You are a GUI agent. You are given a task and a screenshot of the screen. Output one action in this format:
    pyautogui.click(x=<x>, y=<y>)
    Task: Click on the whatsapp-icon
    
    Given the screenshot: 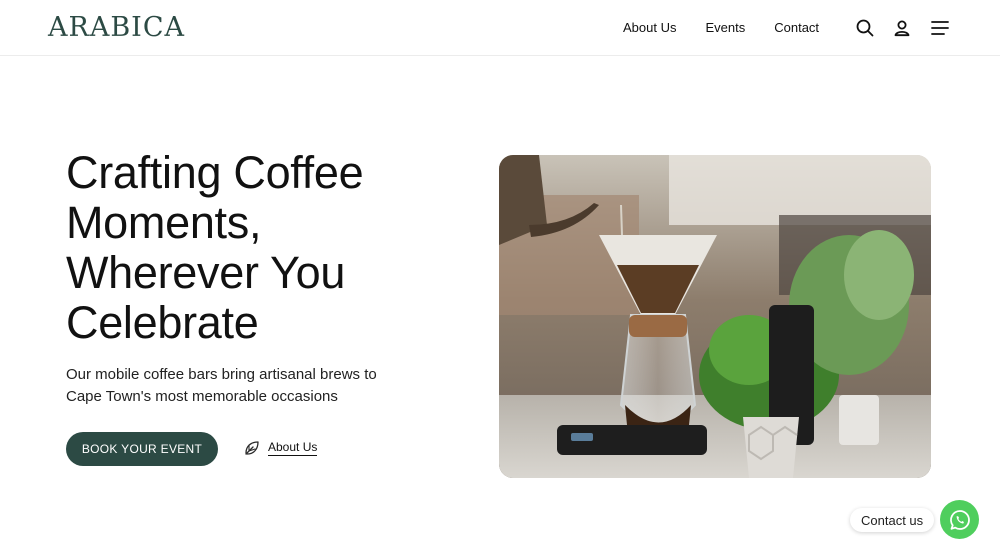 What is the action you would take?
    pyautogui.click(x=959, y=519)
    